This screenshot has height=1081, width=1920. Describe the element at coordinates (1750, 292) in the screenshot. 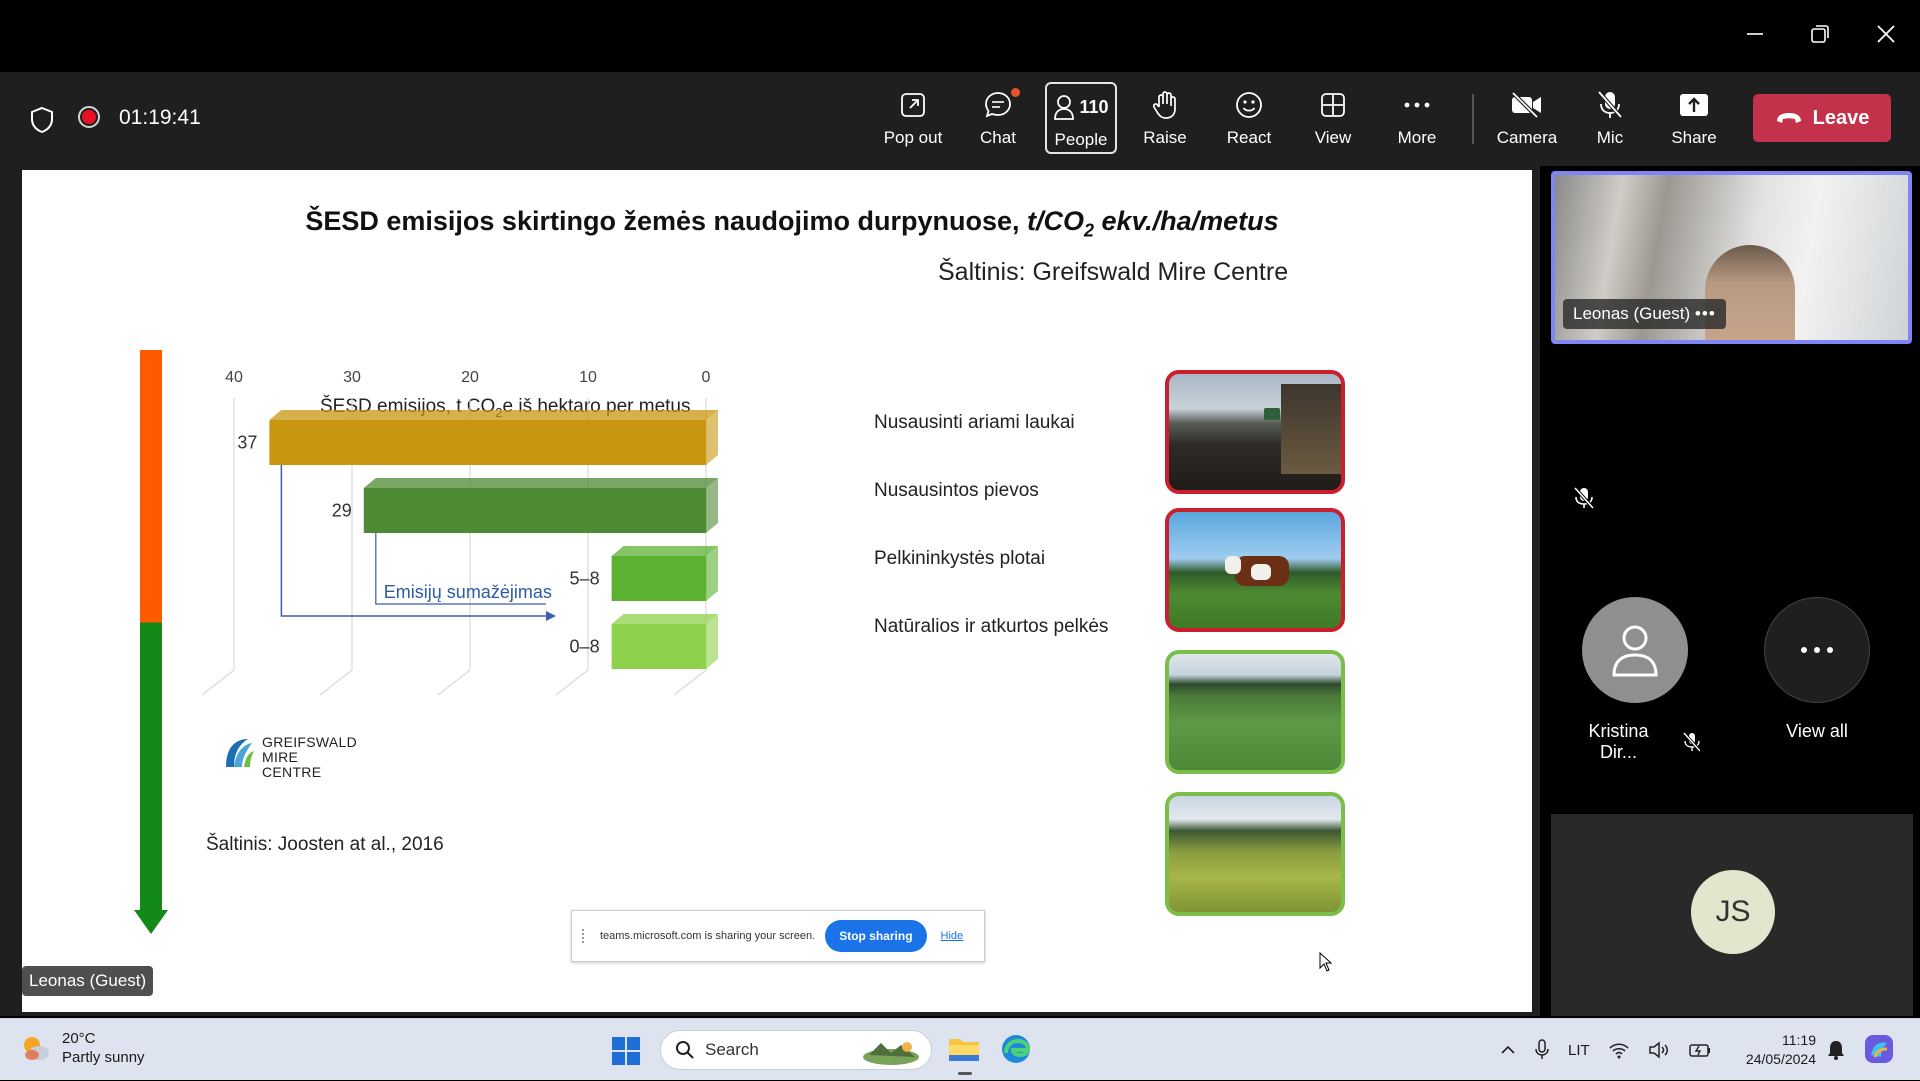

I see `participant-video` at that location.